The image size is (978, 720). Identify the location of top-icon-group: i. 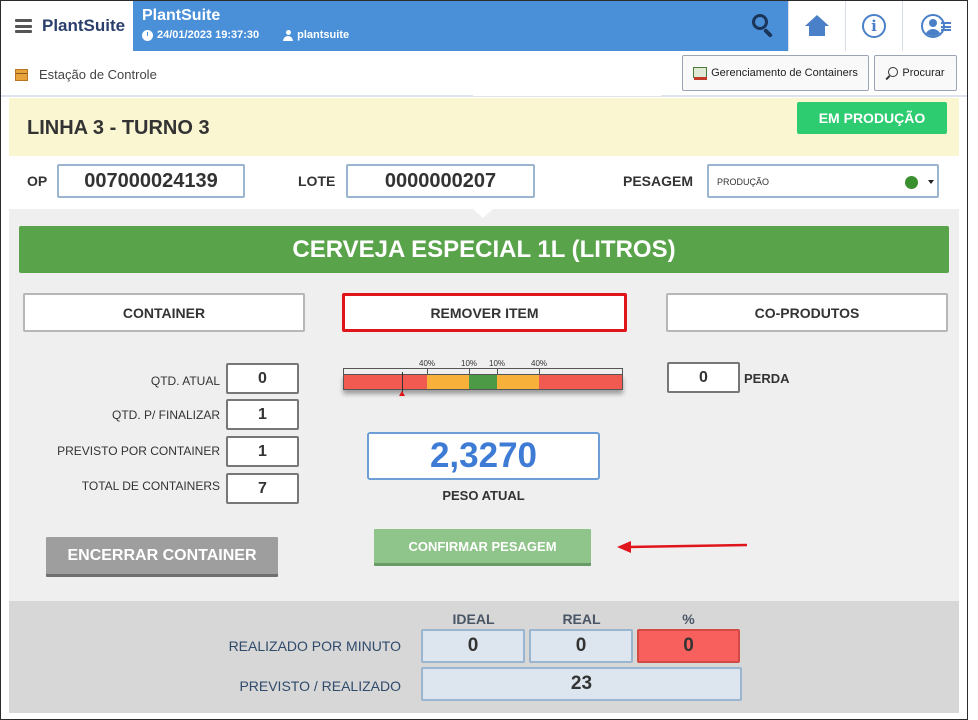
(877, 26).